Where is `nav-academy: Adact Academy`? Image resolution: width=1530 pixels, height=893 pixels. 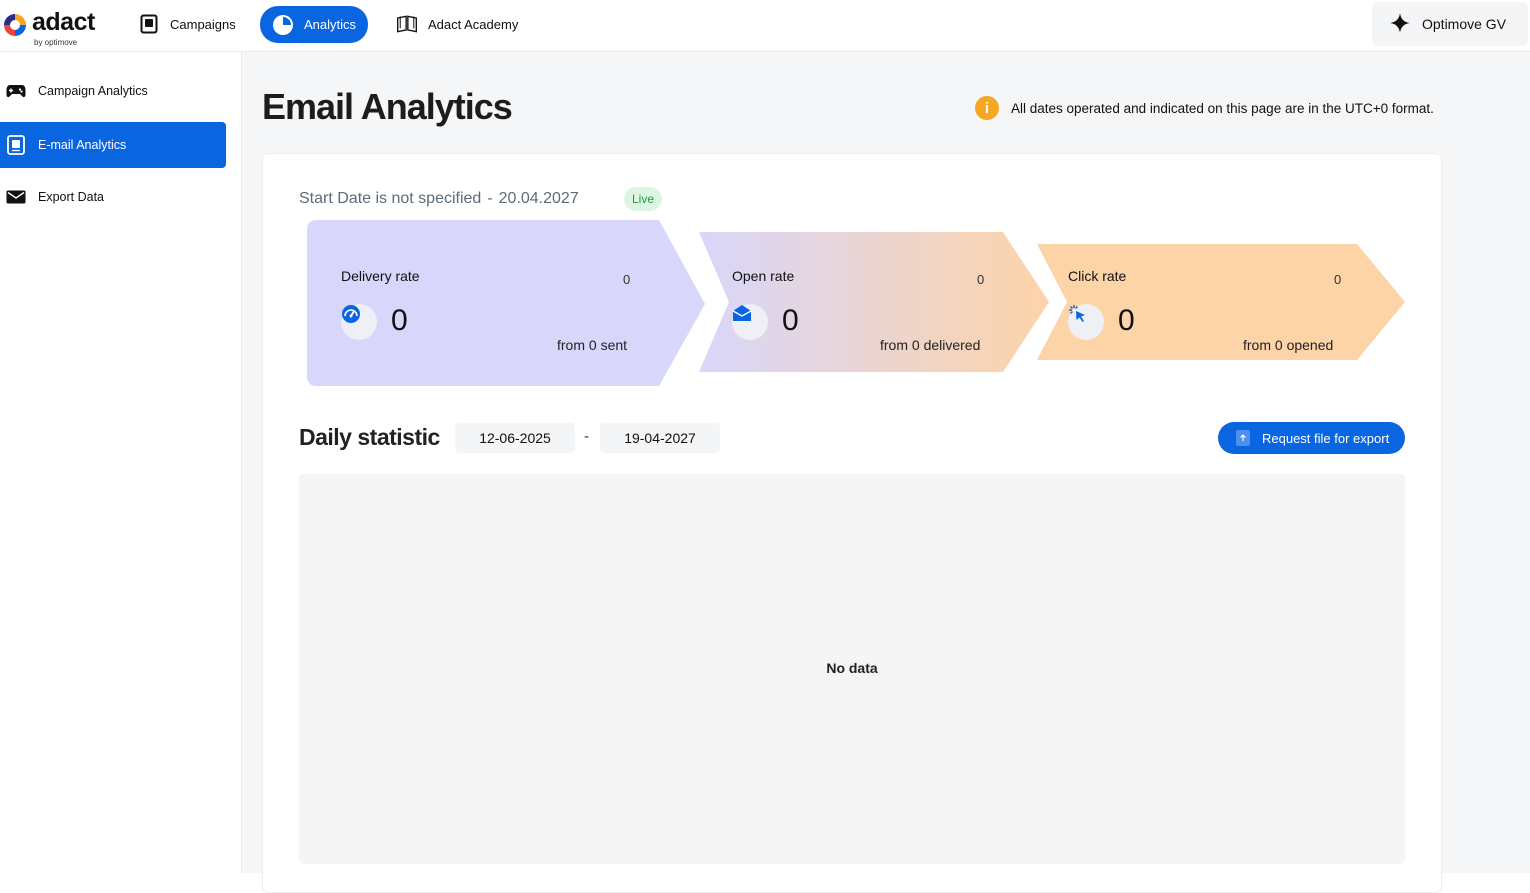
nav-academy: Adact Academy is located at coordinates (457, 24).